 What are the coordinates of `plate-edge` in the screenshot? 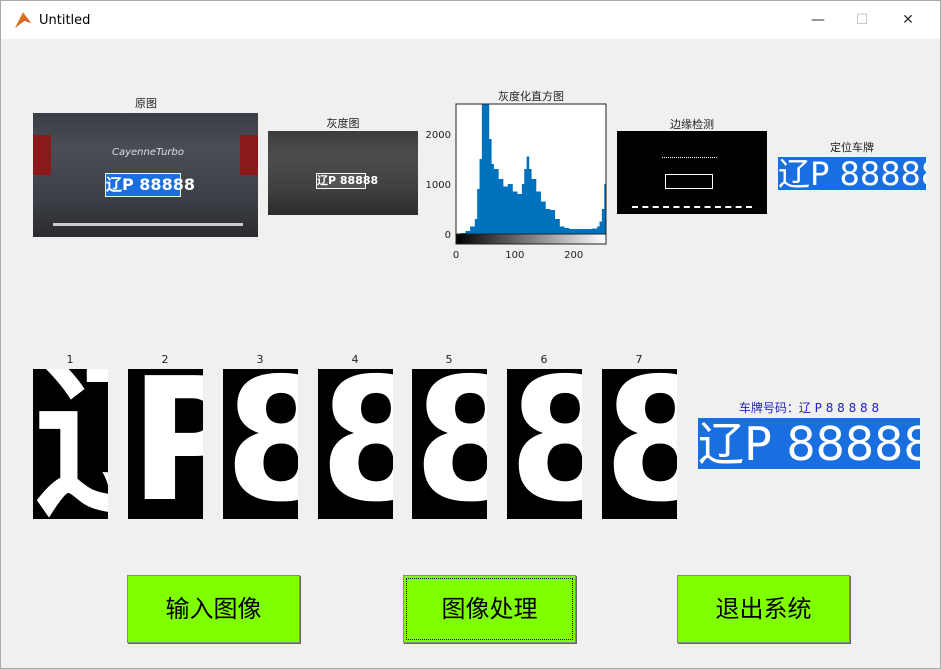 It's located at (689, 181).